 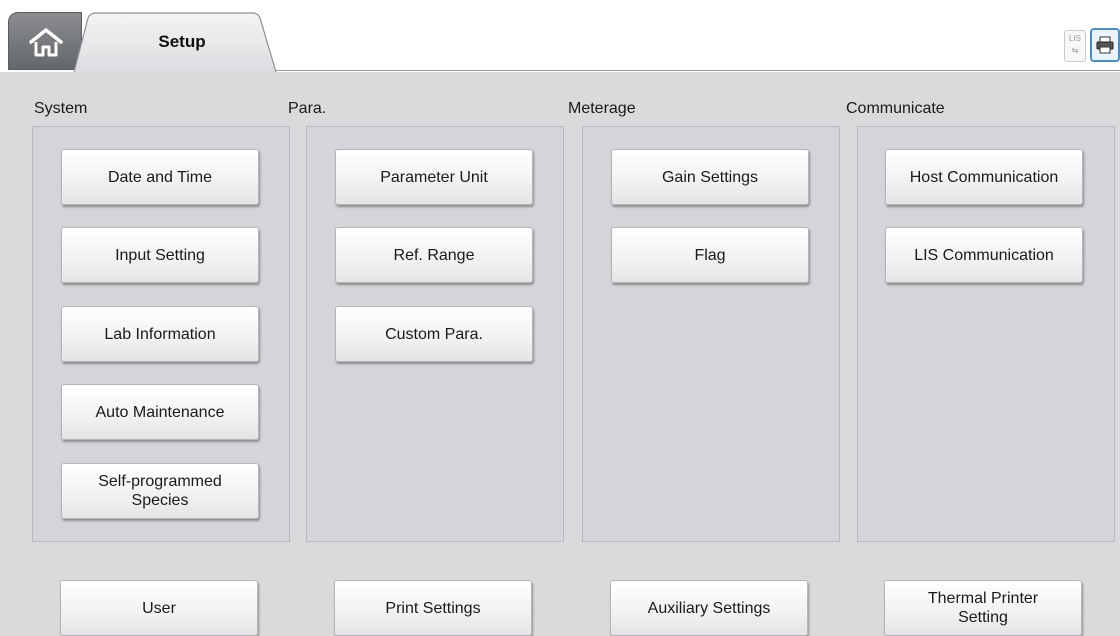 I want to click on self-programmed-species-button: Self-programmed Species, so click(x=160, y=491).